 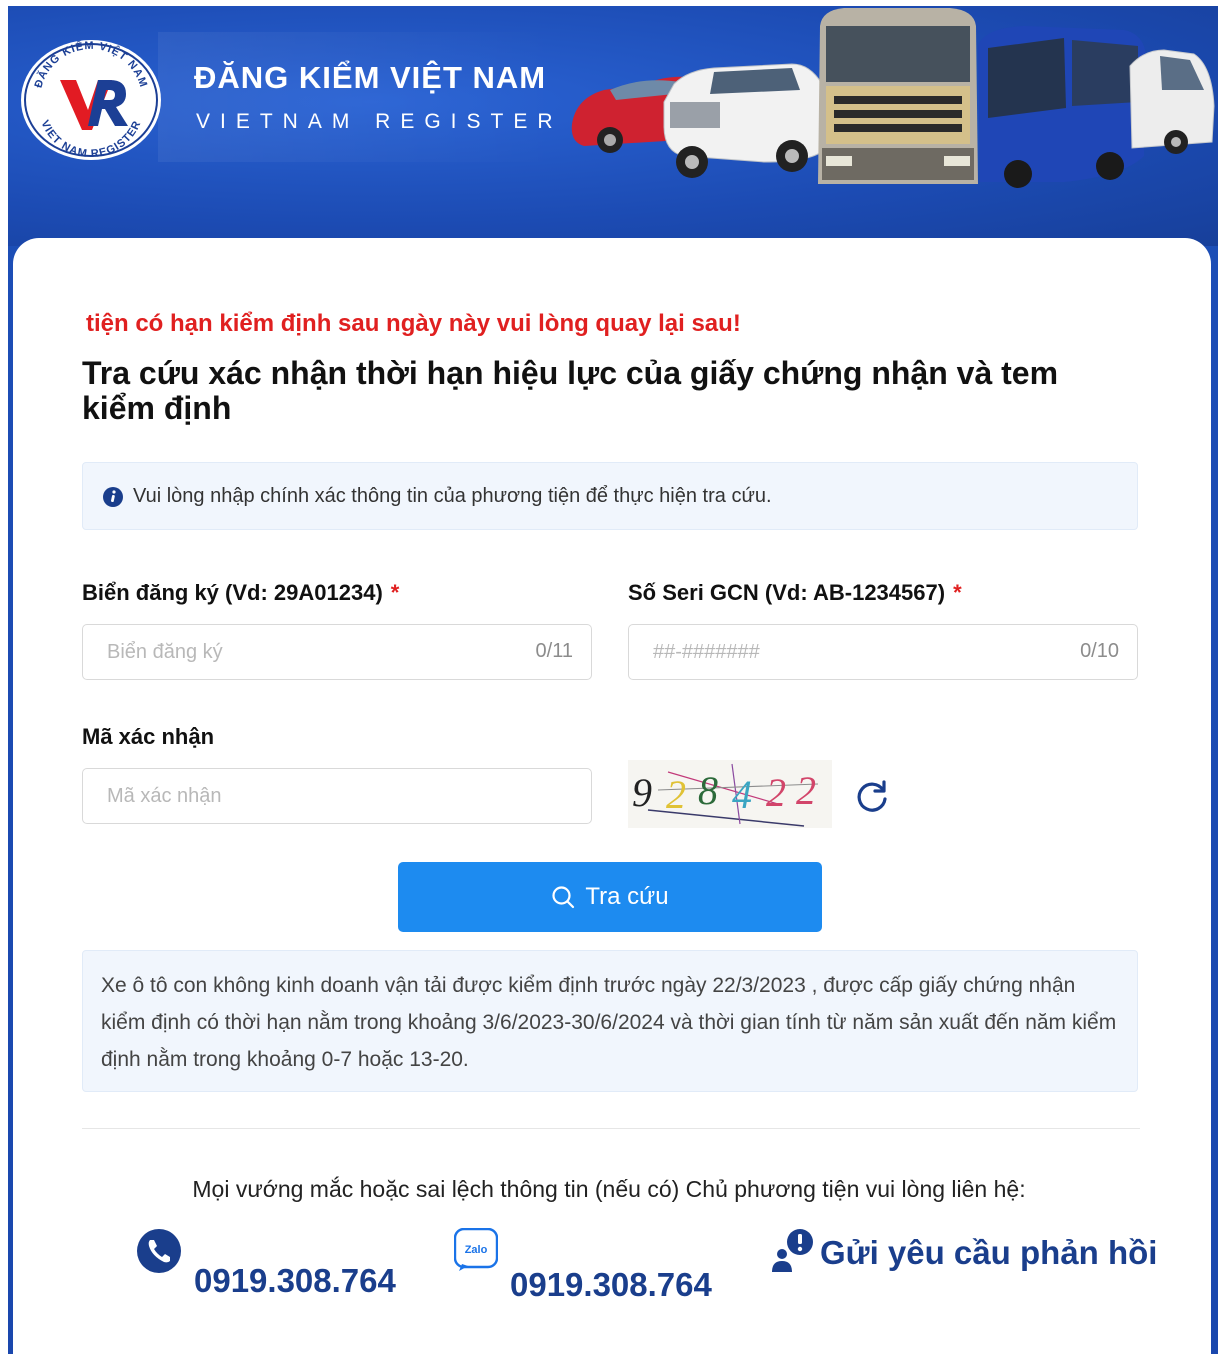 I want to click on brand-band, so click(x=358, y=97).